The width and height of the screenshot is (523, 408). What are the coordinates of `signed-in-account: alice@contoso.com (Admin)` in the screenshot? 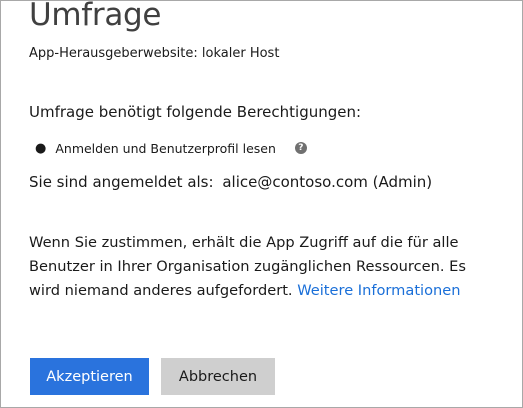 It's located at (327, 182).